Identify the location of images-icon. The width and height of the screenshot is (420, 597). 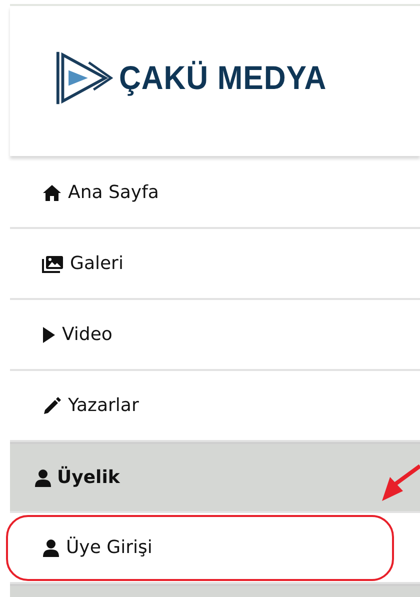
(53, 263).